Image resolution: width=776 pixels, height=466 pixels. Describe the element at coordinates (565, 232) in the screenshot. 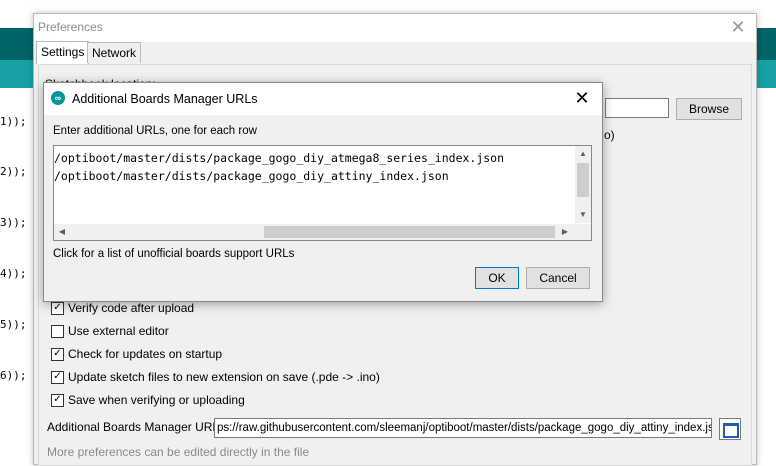

I see `scroll-right-icon: ▶` at that location.